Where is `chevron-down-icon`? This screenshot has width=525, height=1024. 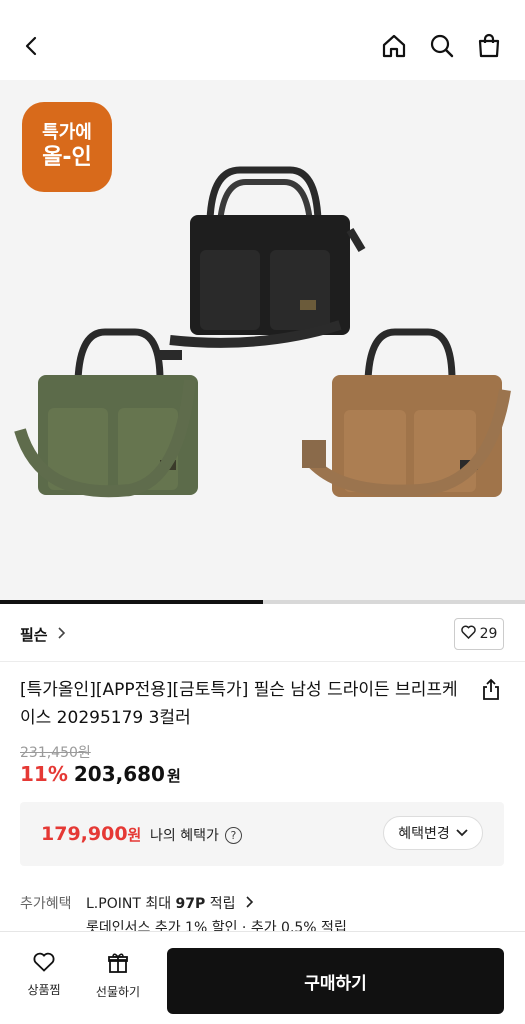 chevron-down-icon is located at coordinates (462, 833).